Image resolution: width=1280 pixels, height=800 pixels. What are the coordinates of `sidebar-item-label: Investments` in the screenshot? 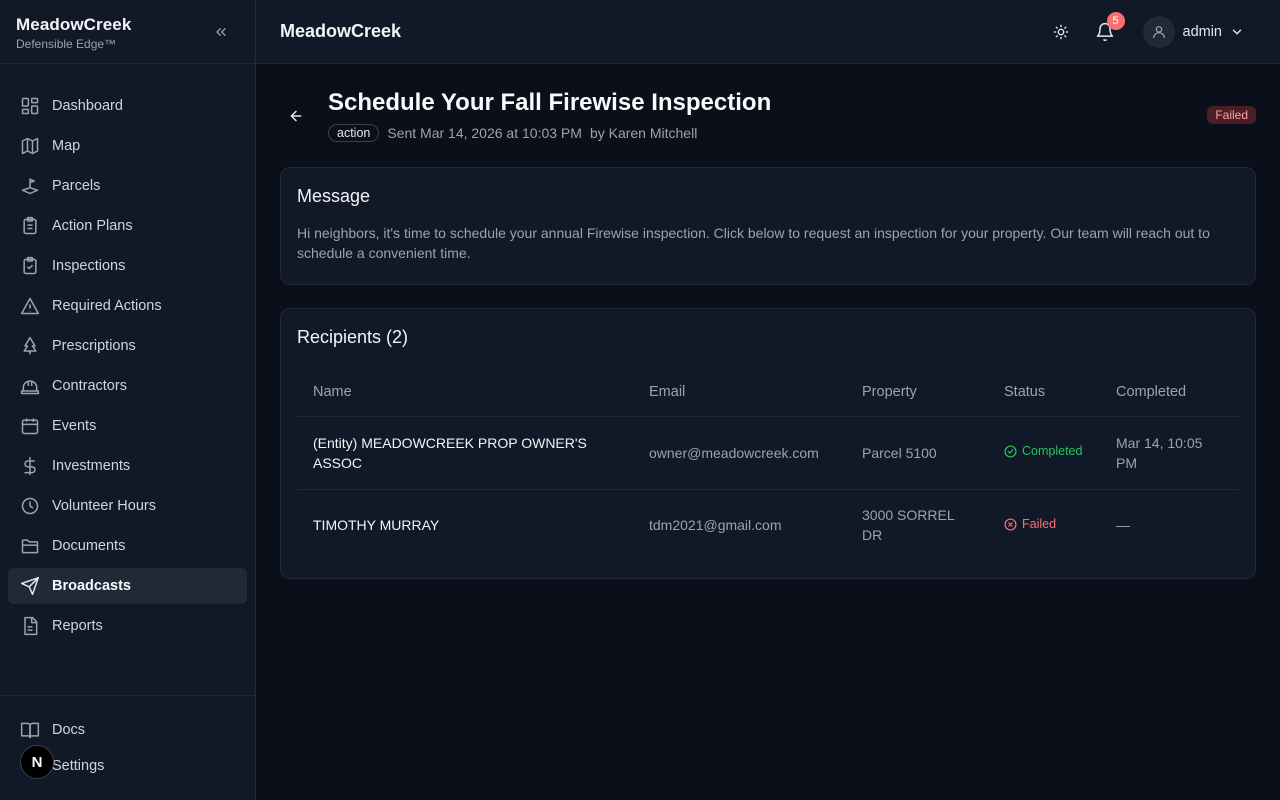 It's located at (91, 466).